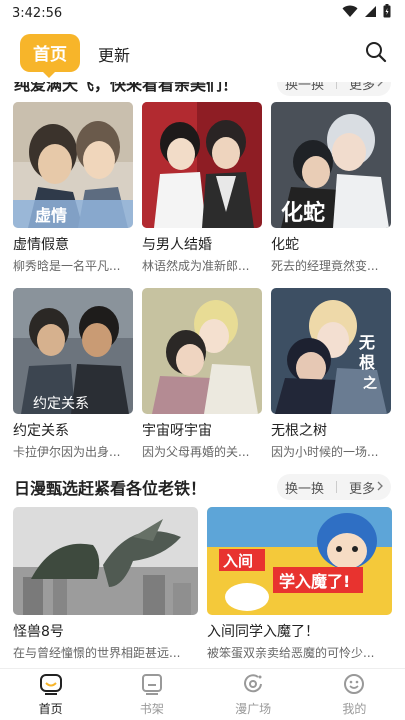 This screenshot has width=405, height=720. What do you see at coordinates (370, 383) in the screenshot?
I see `svg-text: 之` at bounding box center [370, 383].